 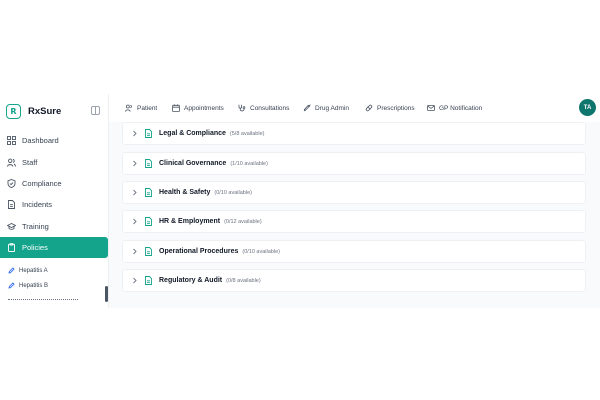 What do you see at coordinates (11, 226) in the screenshot?
I see `graduation-cap-icon` at bounding box center [11, 226].